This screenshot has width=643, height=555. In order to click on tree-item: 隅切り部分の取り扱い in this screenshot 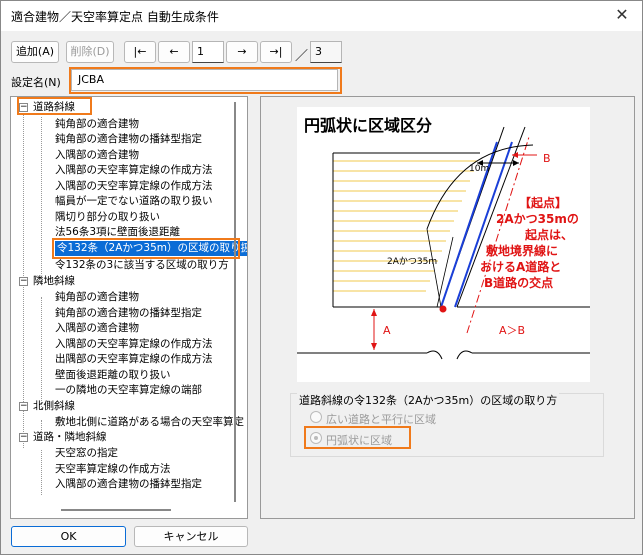, I will do `click(107, 217)`.